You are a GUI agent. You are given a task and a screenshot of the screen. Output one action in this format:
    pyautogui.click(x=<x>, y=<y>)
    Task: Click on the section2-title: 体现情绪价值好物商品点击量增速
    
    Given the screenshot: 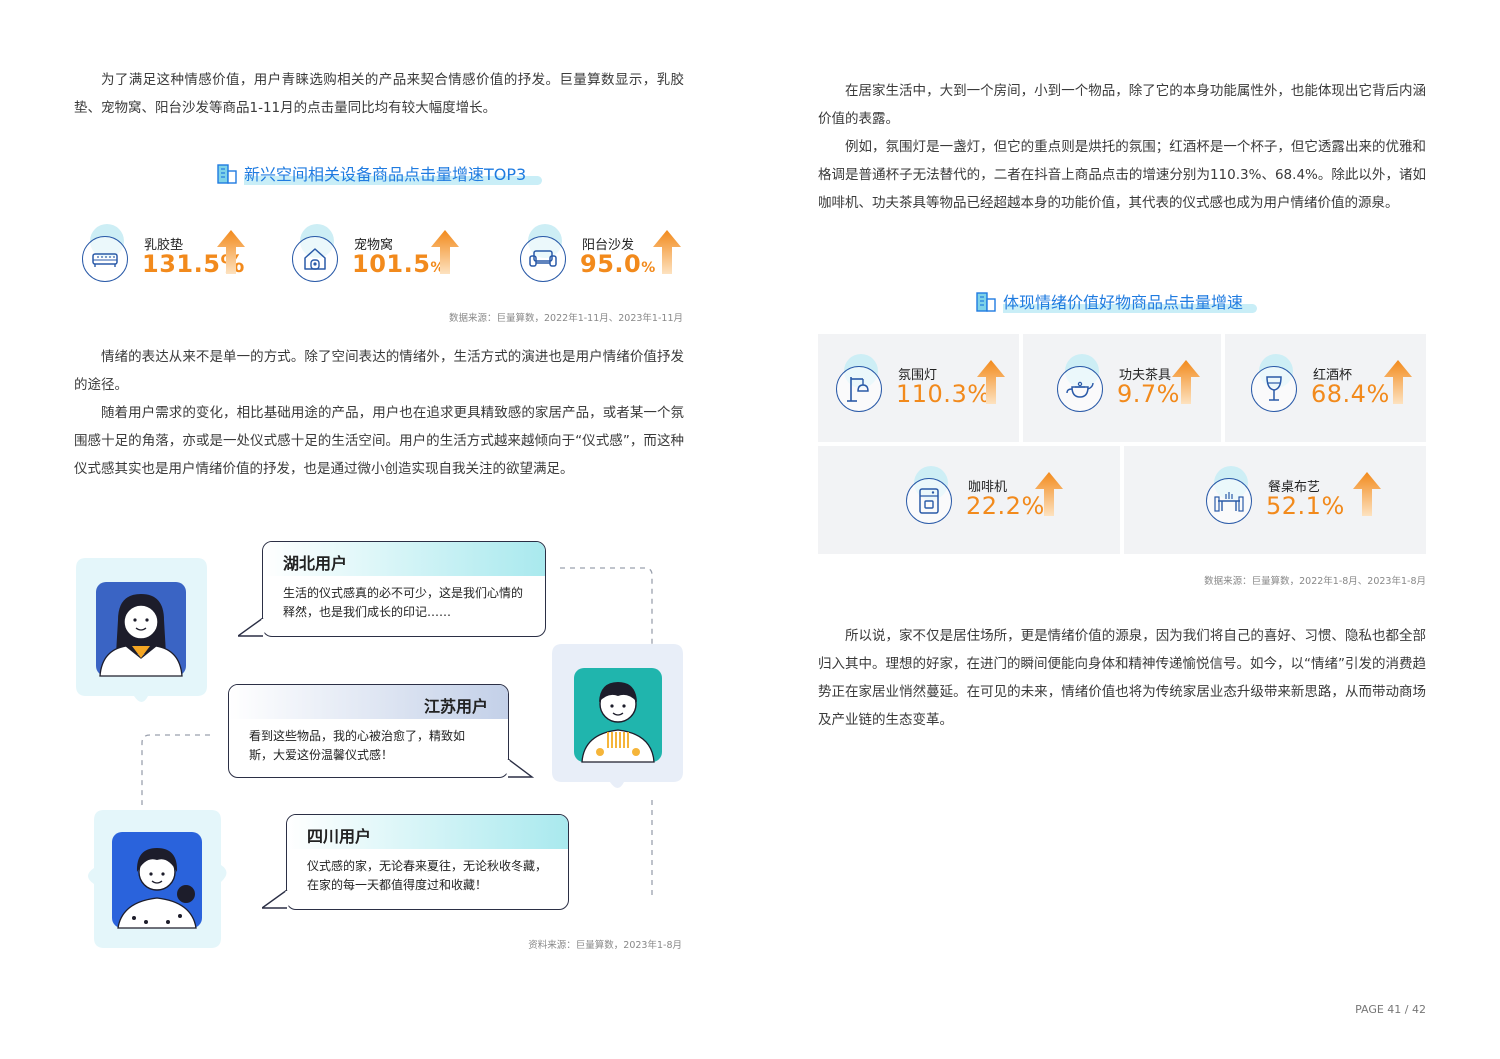 What is the action you would take?
    pyautogui.click(x=1116, y=301)
    